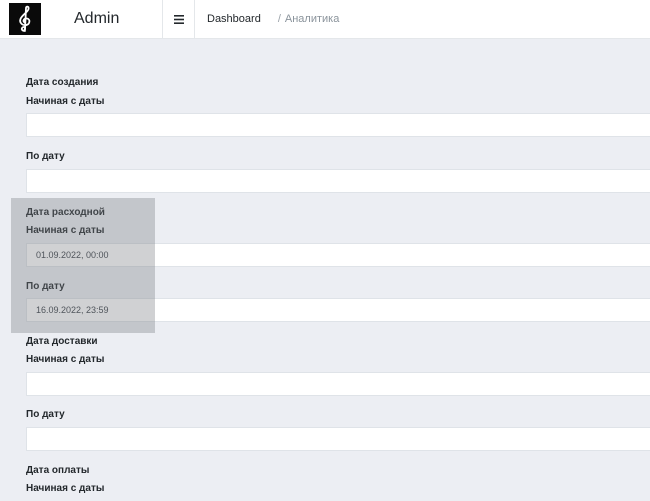 Image resolution: width=650 pixels, height=501 pixels. What do you see at coordinates (234, 19) in the screenshot?
I see `breadcrumb-dashboard-link: Dashboard` at bounding box center [234, 19].